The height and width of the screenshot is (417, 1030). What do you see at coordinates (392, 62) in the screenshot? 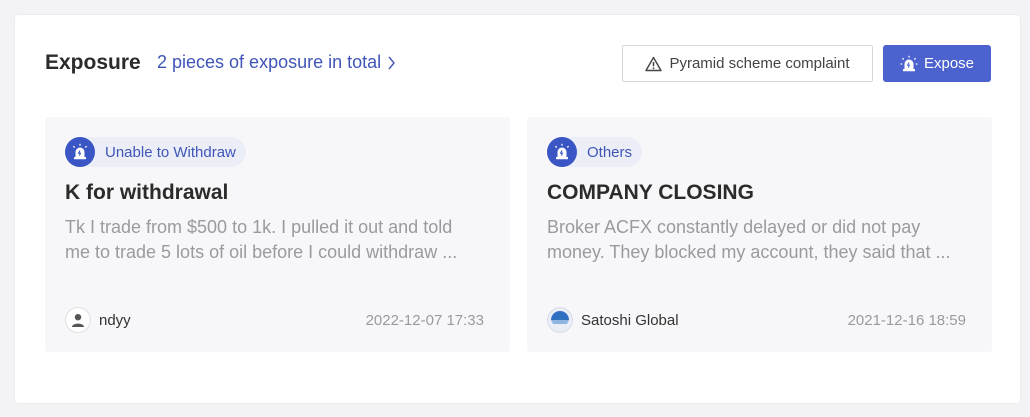
I see `chevron-right-icon` at bounding box center [392, 62].